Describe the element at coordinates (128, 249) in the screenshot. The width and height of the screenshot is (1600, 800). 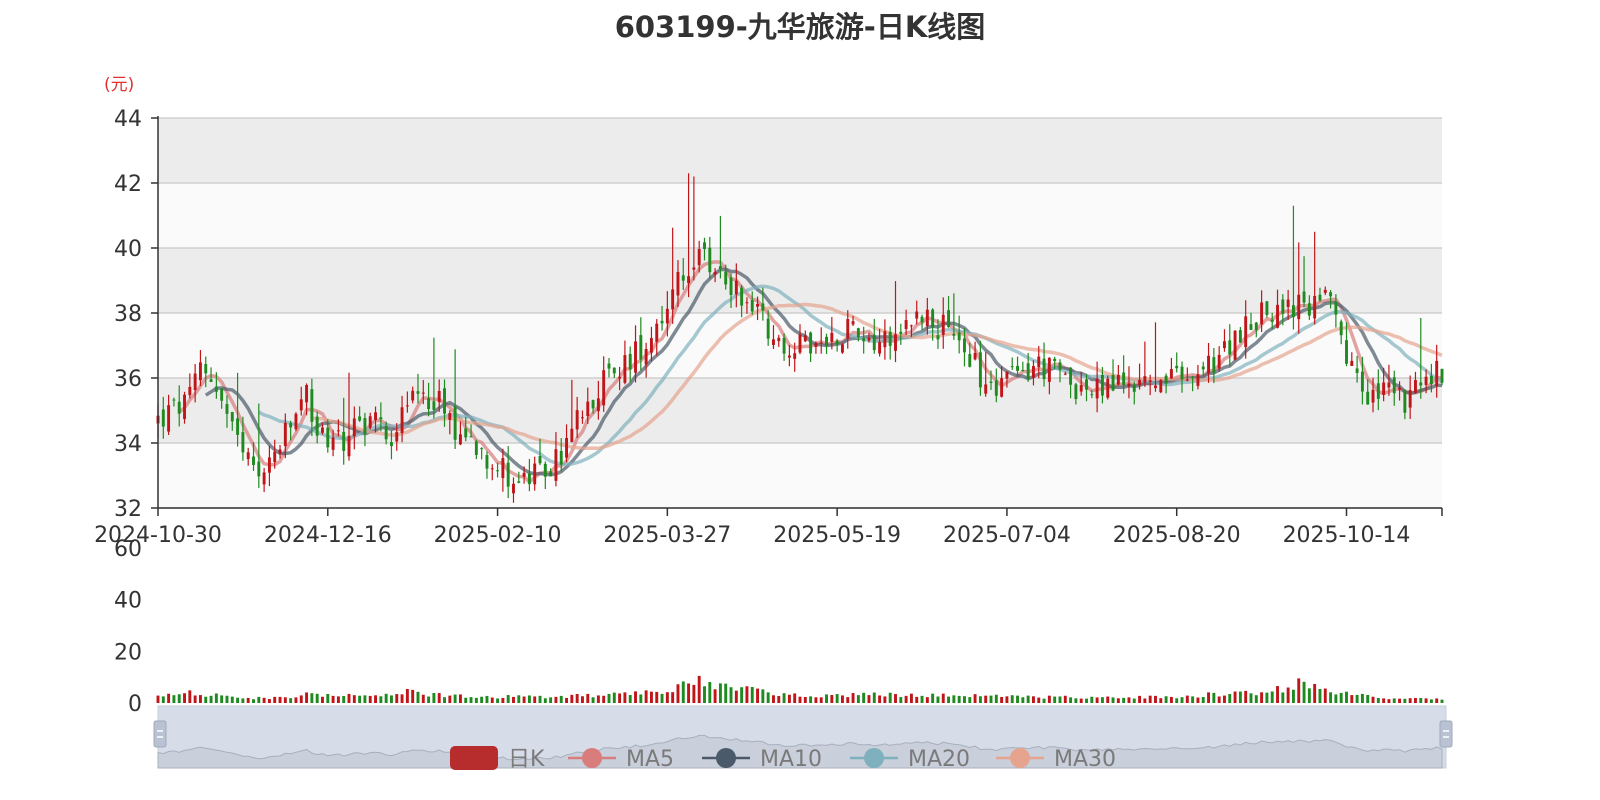
I see `price-tick-label: 40` at that location.